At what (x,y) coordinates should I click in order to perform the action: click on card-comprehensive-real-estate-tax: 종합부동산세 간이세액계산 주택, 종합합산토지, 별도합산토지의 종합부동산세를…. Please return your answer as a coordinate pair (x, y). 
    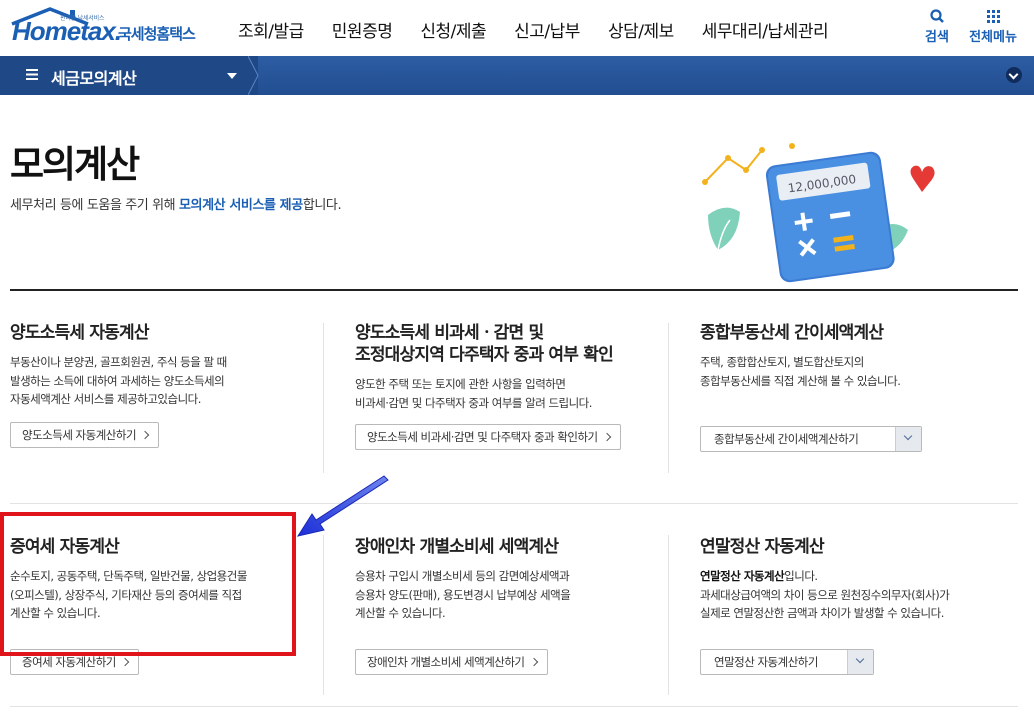
    Looking at the image, I should click on (860, 356).